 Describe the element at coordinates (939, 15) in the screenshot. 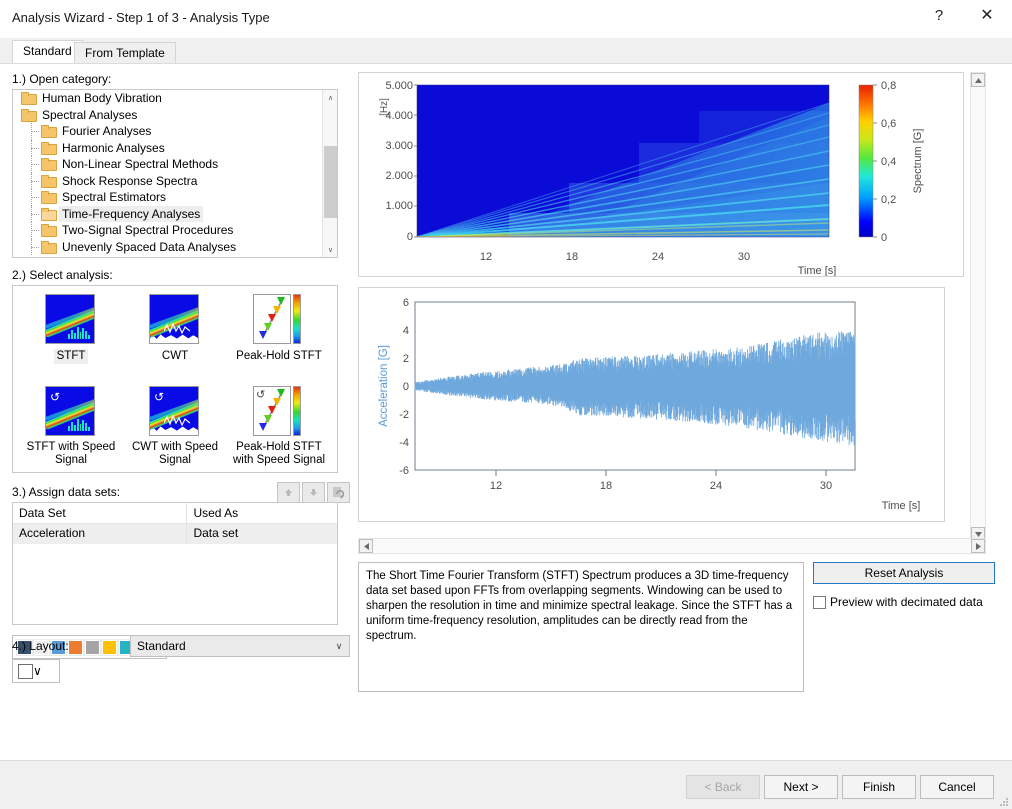

I see `help-icon: ?` at that location.